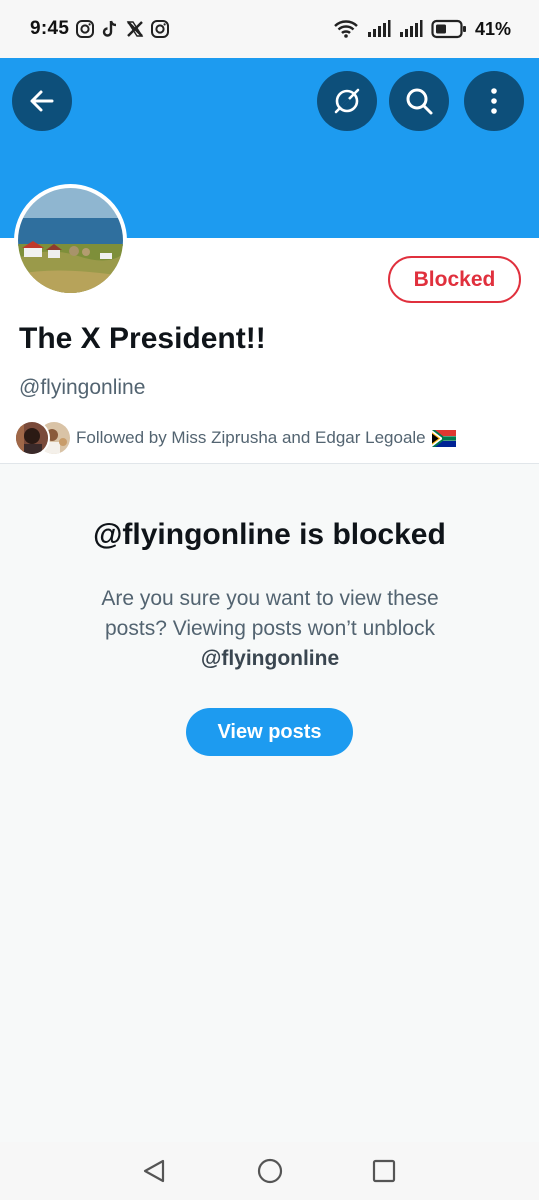  Describe the element at coordinates (110, 28) in the screenshot. I see `tiktok-icon` at that location.